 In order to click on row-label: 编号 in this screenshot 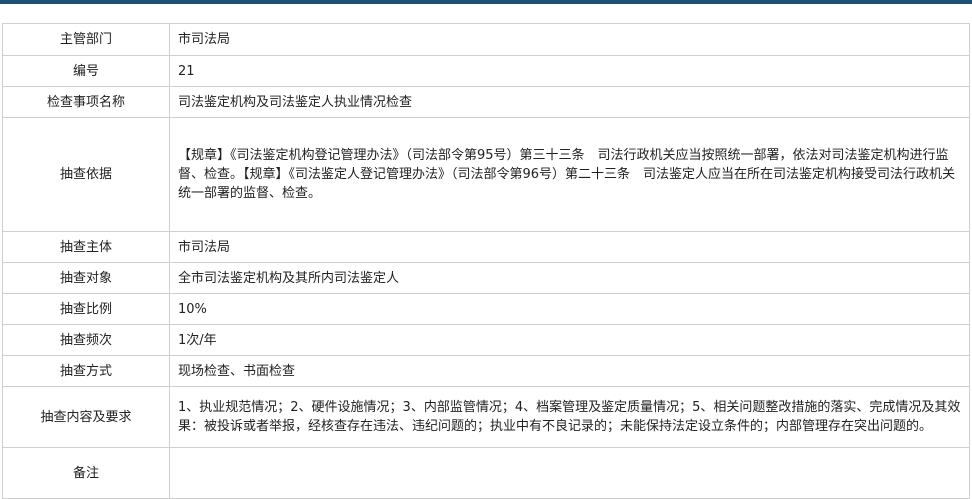, I will do `click(86, 71)`.